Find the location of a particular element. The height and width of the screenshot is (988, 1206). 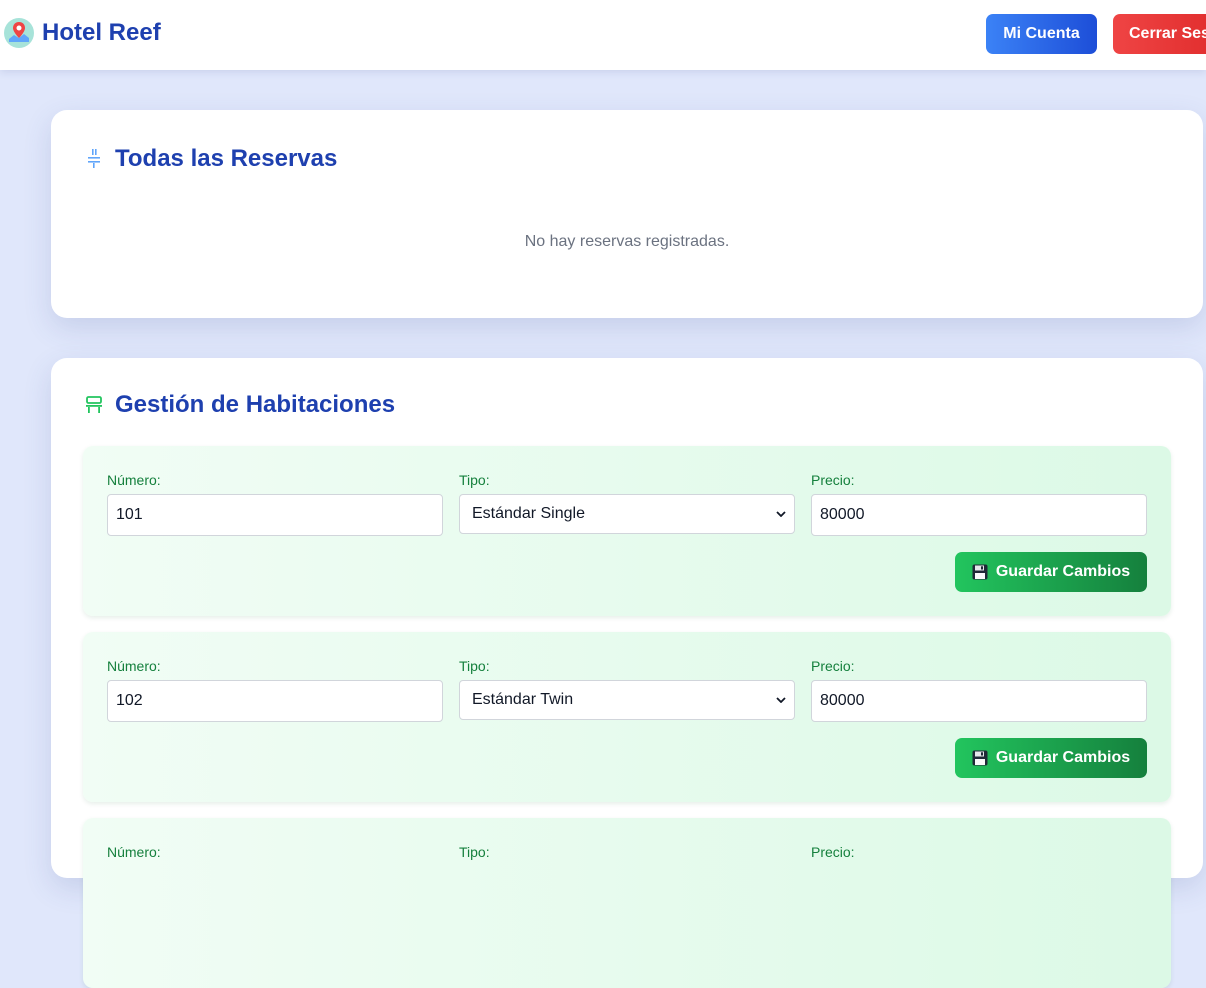

brand-name: Hotel Reef is located at coordinates (101, 32).